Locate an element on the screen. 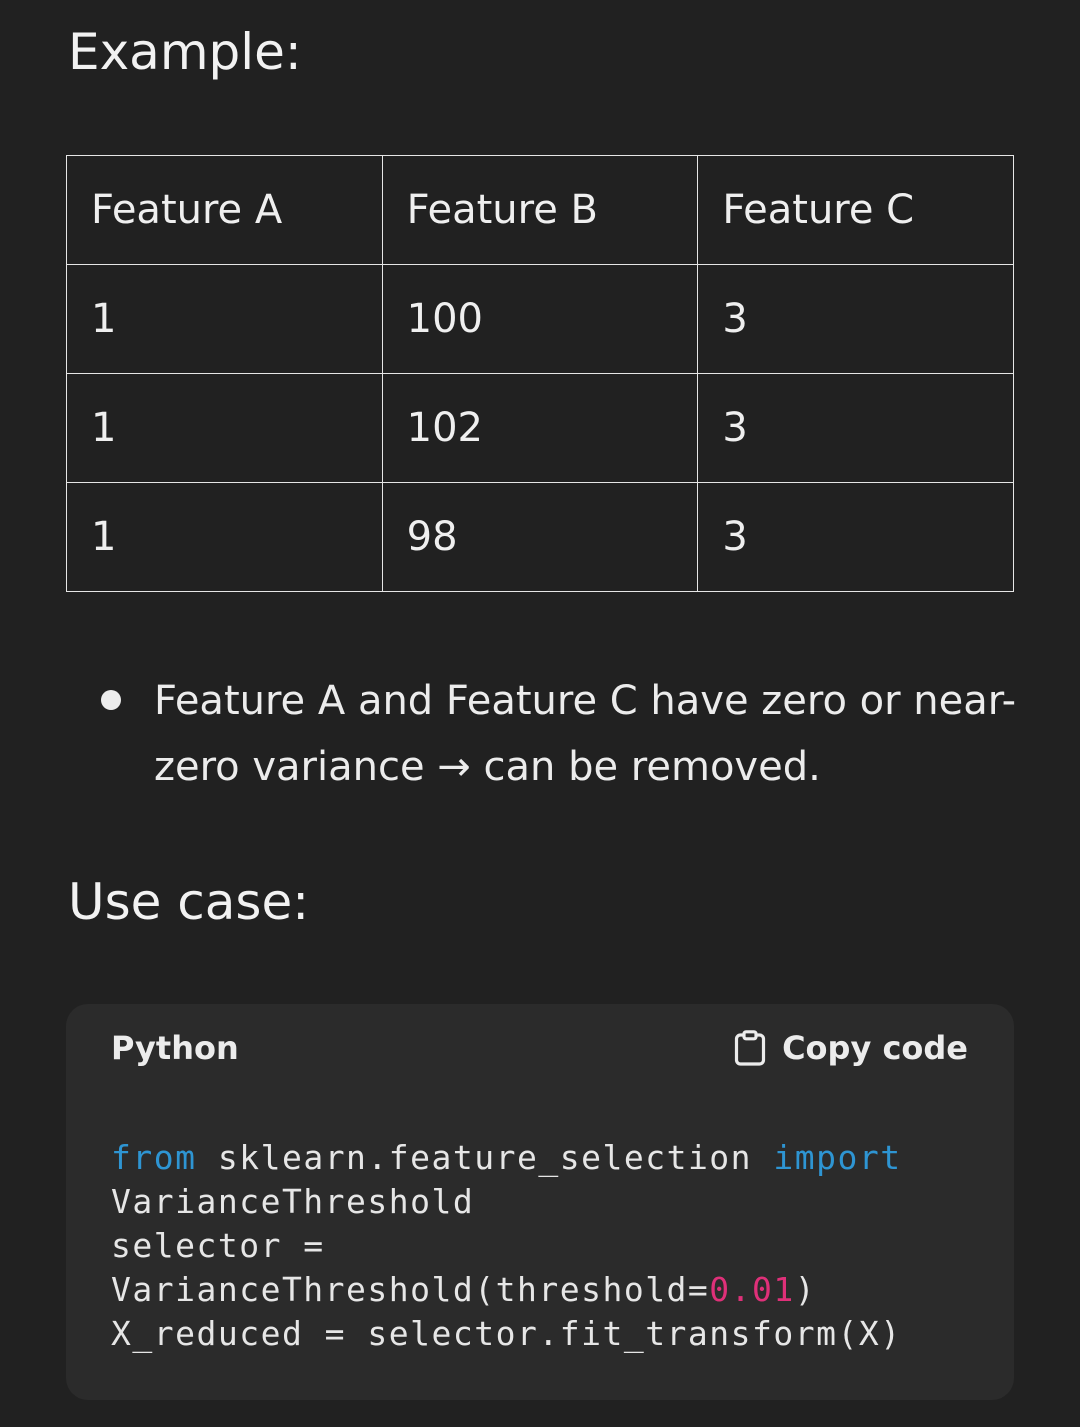 The height and width of the screenshot is (1427, 1080). code-keyword: from is located at coordinates (154, 1157).